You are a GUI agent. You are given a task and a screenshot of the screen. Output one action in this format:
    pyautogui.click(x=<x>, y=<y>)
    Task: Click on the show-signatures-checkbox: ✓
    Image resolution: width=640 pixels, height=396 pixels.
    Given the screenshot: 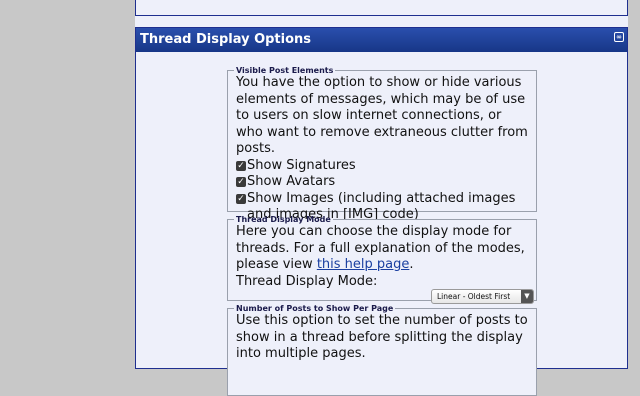 What is the action you would take?
    pyautogui.click(x=241, y=165)
    